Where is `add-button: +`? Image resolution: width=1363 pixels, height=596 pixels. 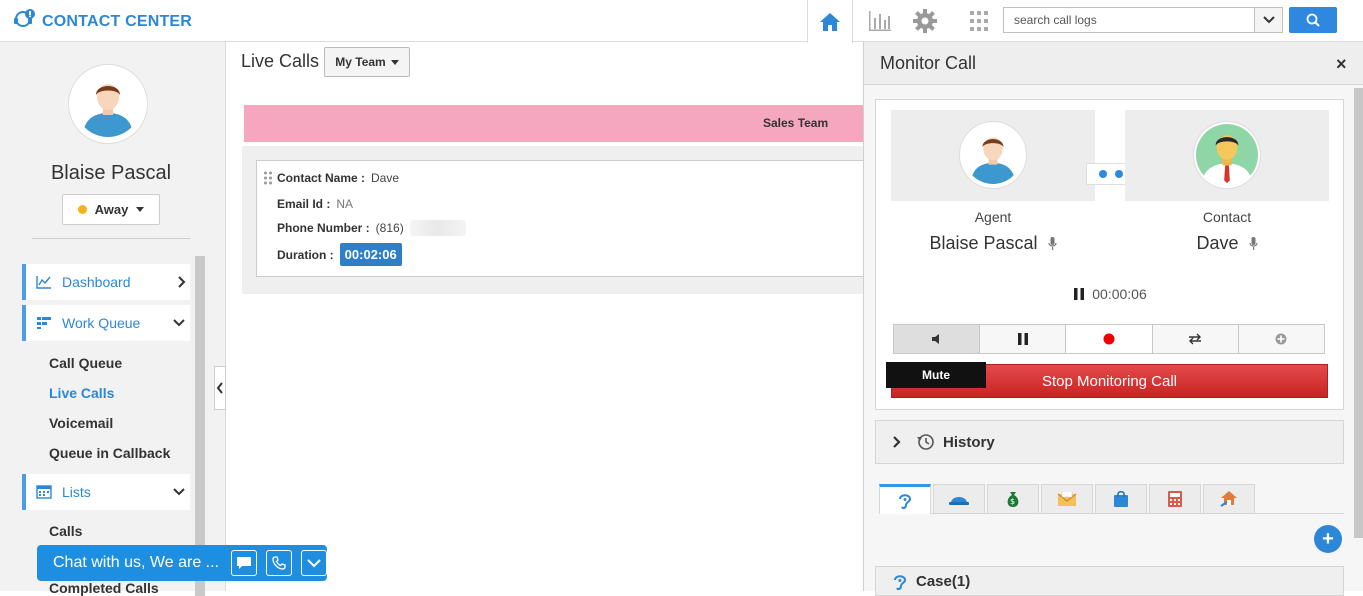
add-button: + is located at coordinates (1328, 539).